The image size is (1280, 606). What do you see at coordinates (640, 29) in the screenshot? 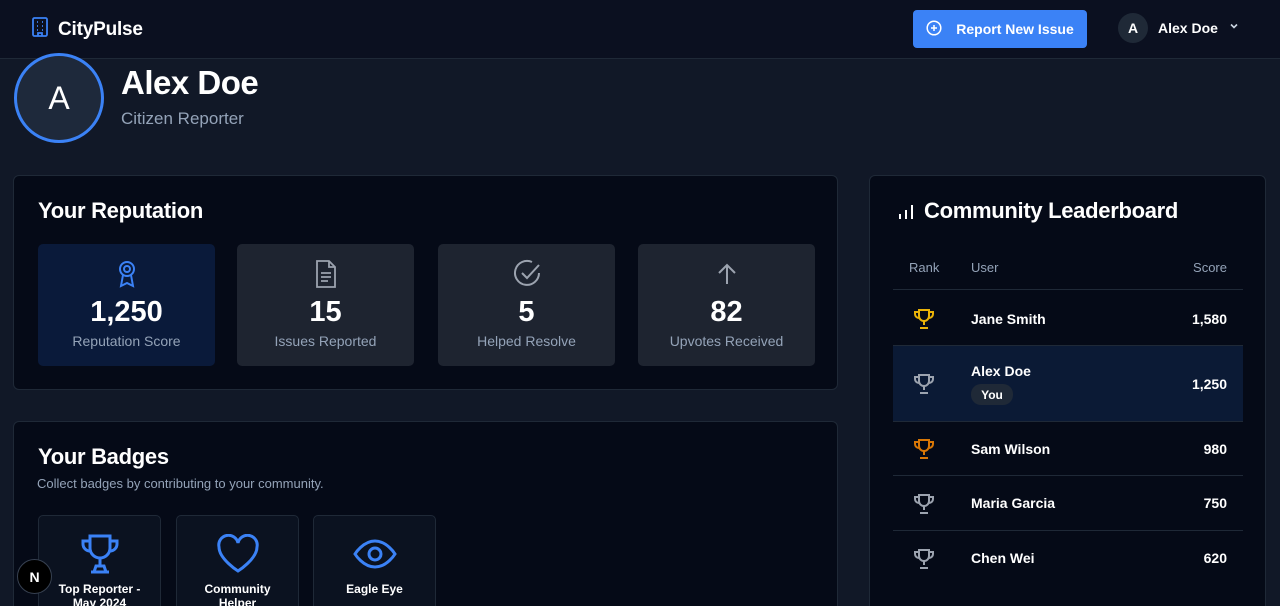
I see `top-navbar: CityPulse Report New Issue A Alex Doe` at bounding box center [640, 29].